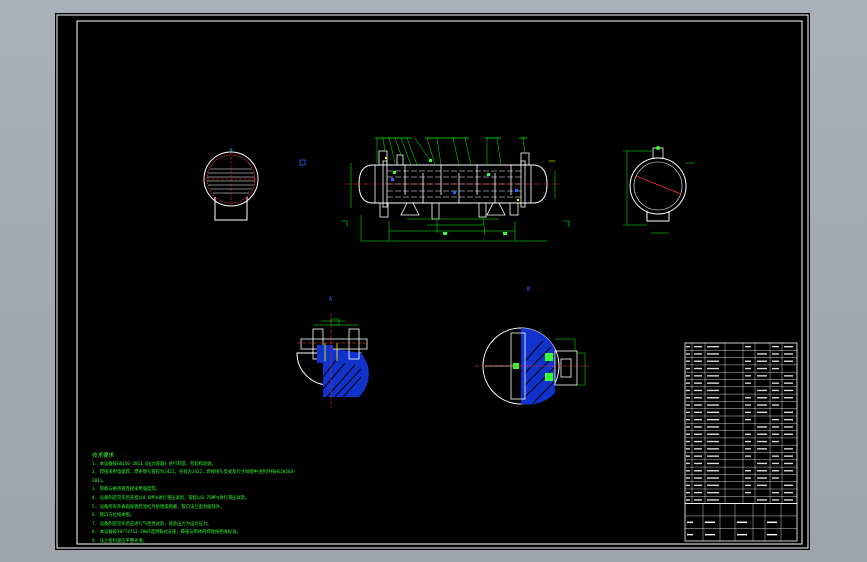 The height and width of the screenshot is (562, 867). What do you see at coordinates (332, 352) in the screenshot?
I see `detail-a-view: A` at bounding box center [332, 352].